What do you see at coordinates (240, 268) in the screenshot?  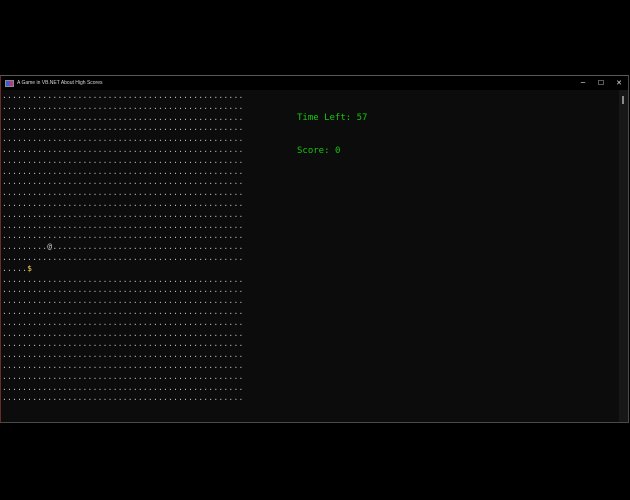 I see `empty-cell` at bounding box center [240, 268].